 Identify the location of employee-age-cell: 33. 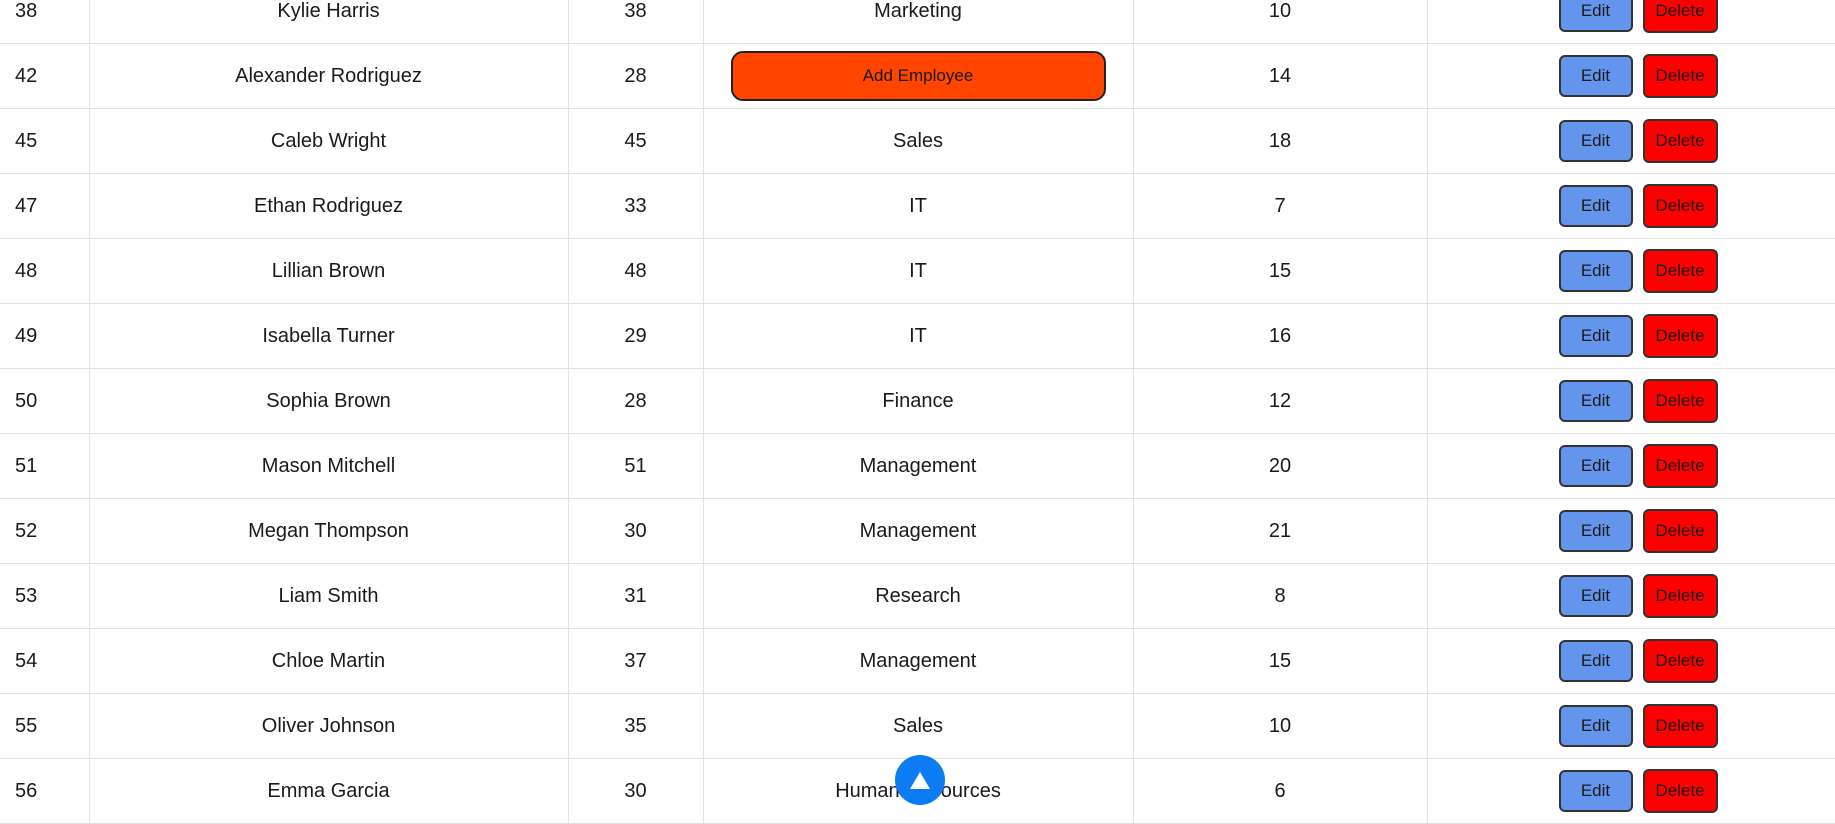
(635, 206).